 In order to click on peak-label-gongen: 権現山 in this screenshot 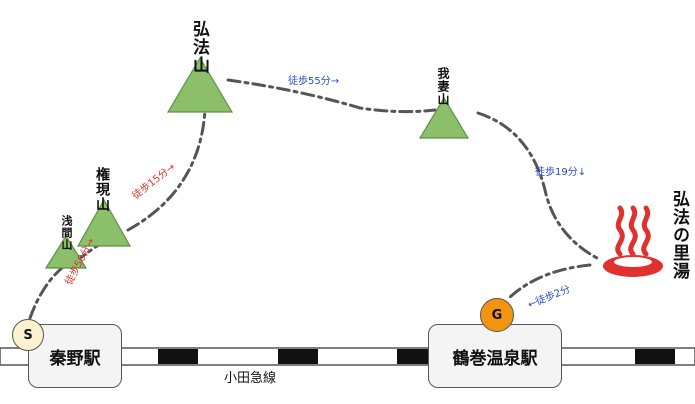, I will do `click(102, 189)`.